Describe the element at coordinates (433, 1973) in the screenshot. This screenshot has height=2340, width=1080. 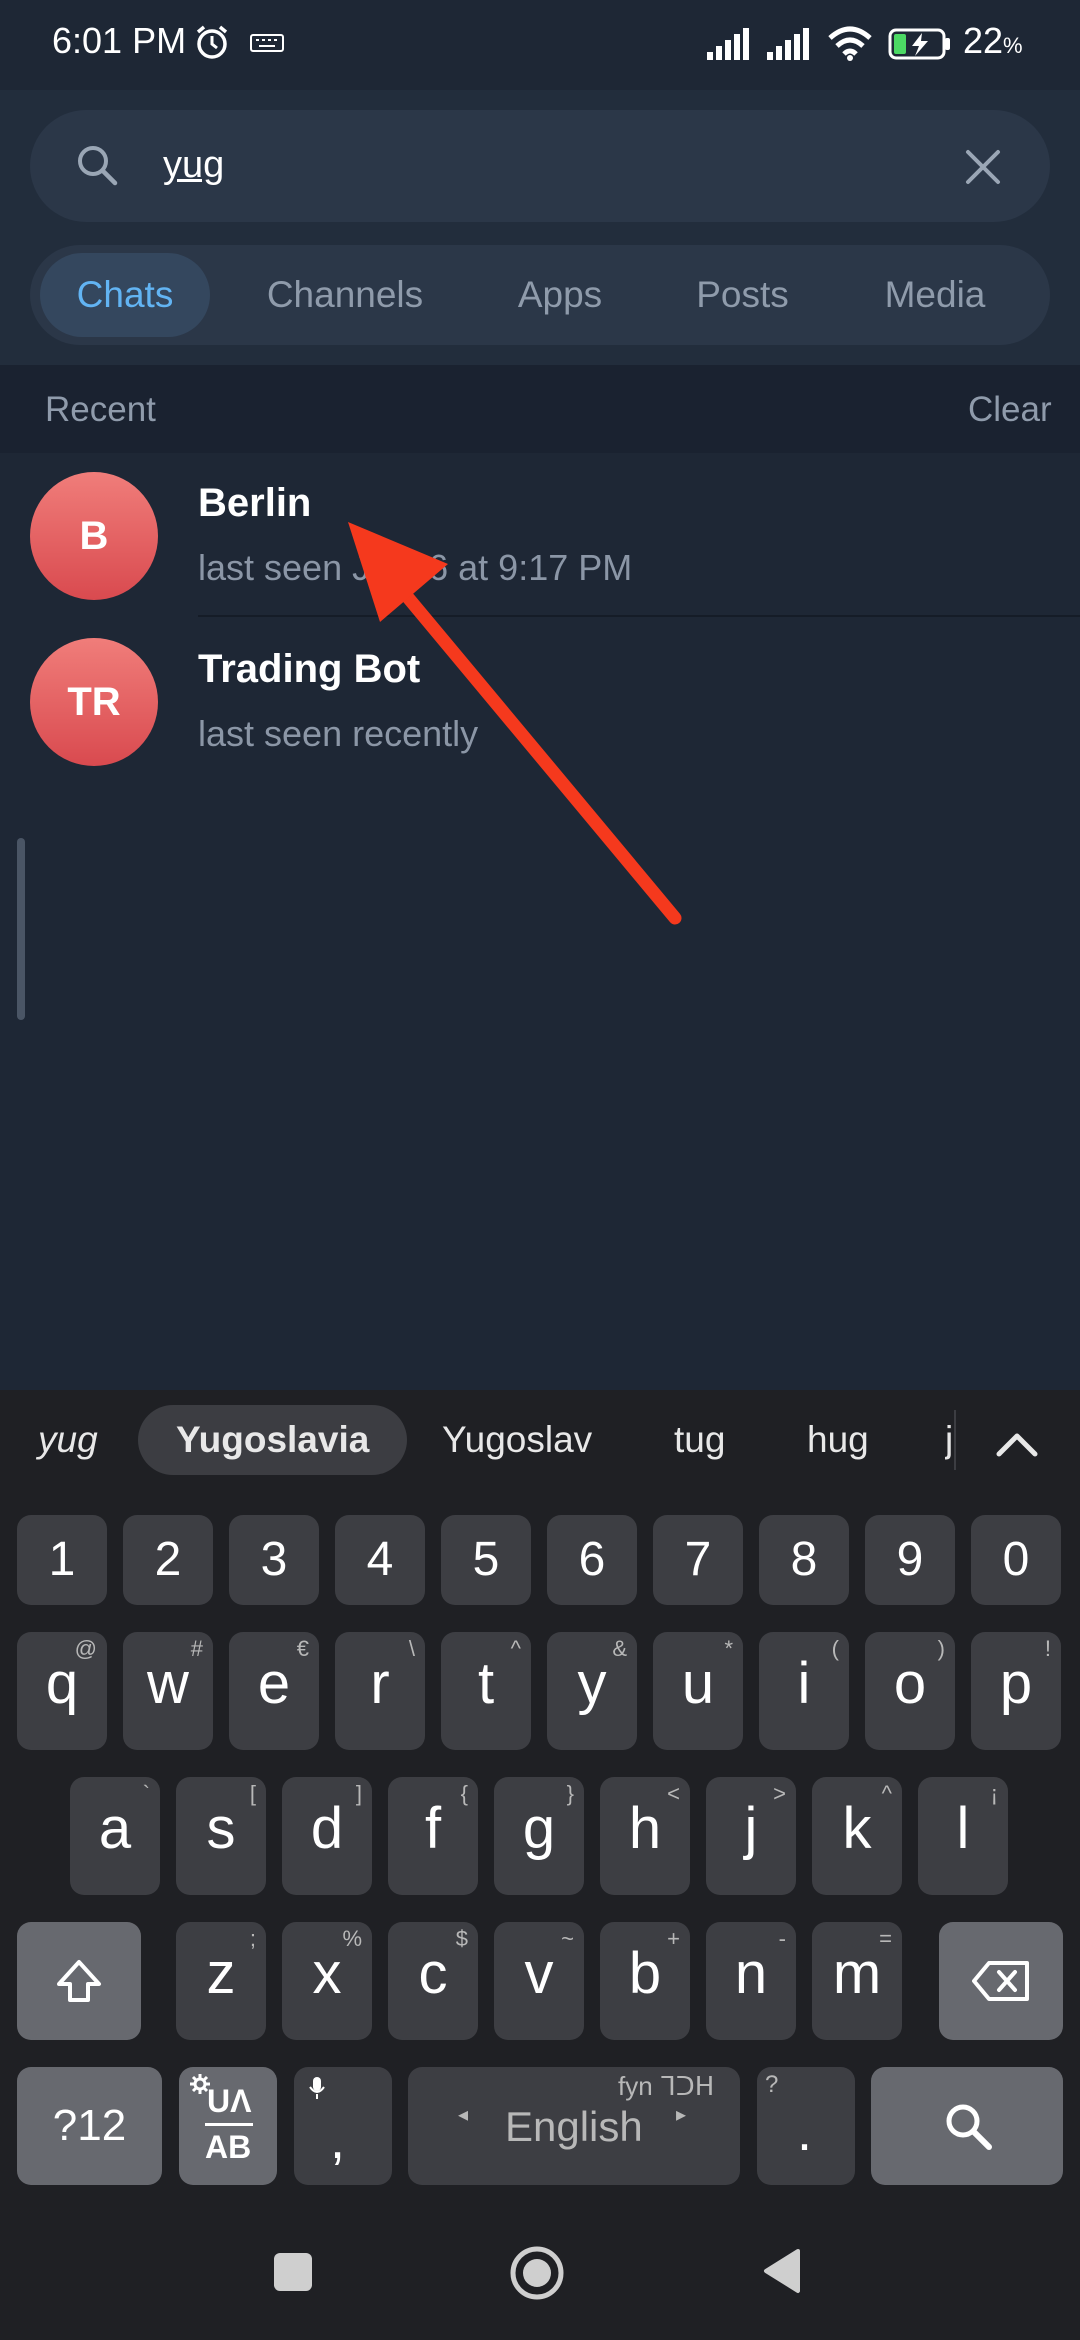
I see `key-label: c` at that location.